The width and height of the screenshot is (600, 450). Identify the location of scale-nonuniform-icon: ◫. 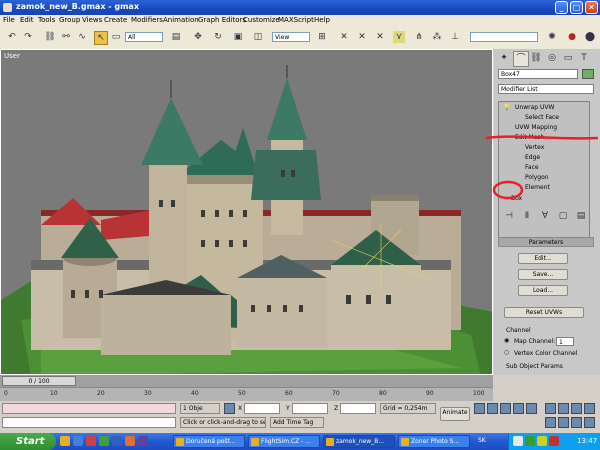
(258, 37).